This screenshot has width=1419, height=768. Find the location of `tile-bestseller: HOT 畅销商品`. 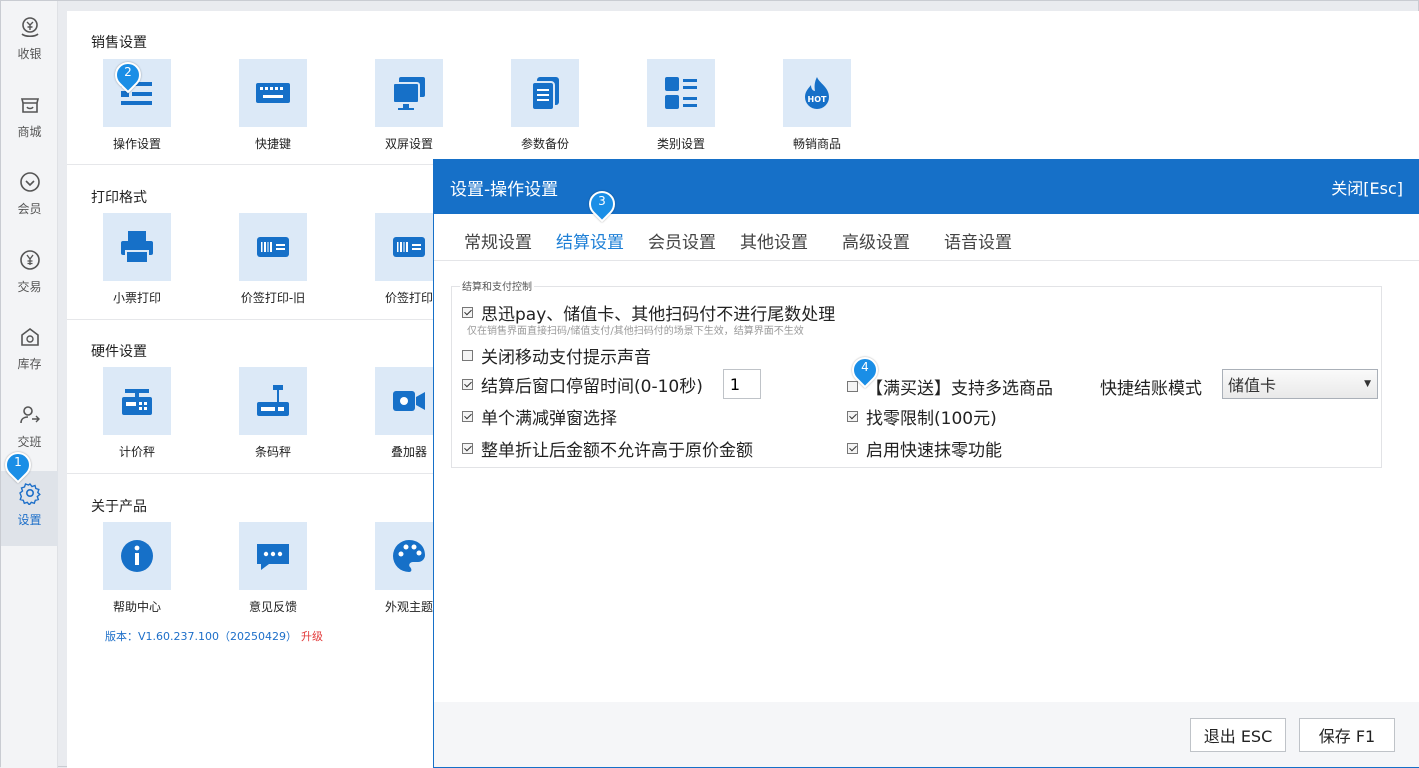

tile-bestseller: HOT 畅销商品 is located at coordinates (817, 105).